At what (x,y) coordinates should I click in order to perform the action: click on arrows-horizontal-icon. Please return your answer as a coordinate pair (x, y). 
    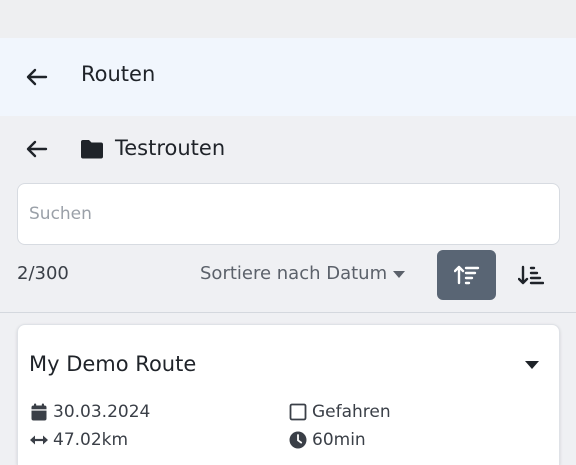
    Looking at the image, I should click on (39, 440).